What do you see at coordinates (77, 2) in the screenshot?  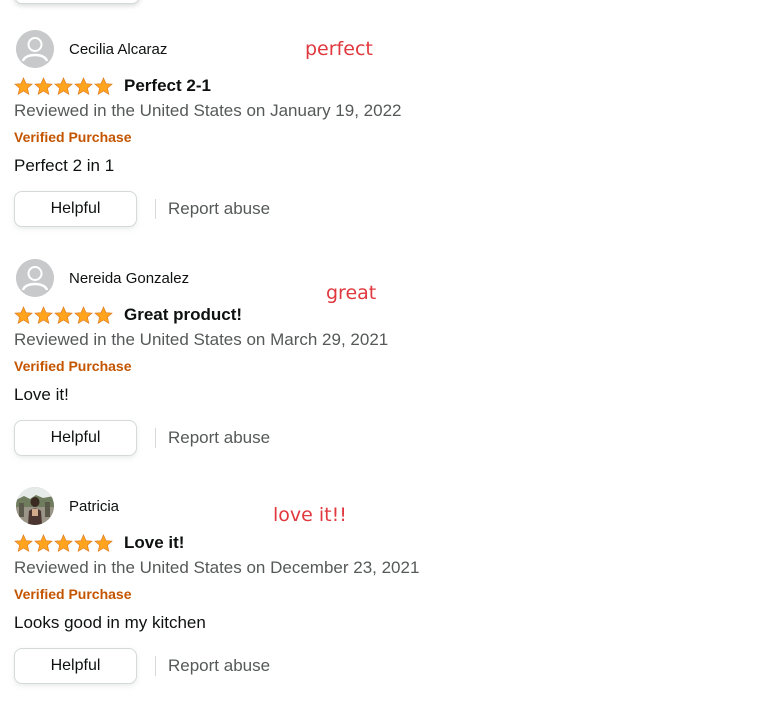 I see `previous-helpful-button` at bounding box center [77, 2].